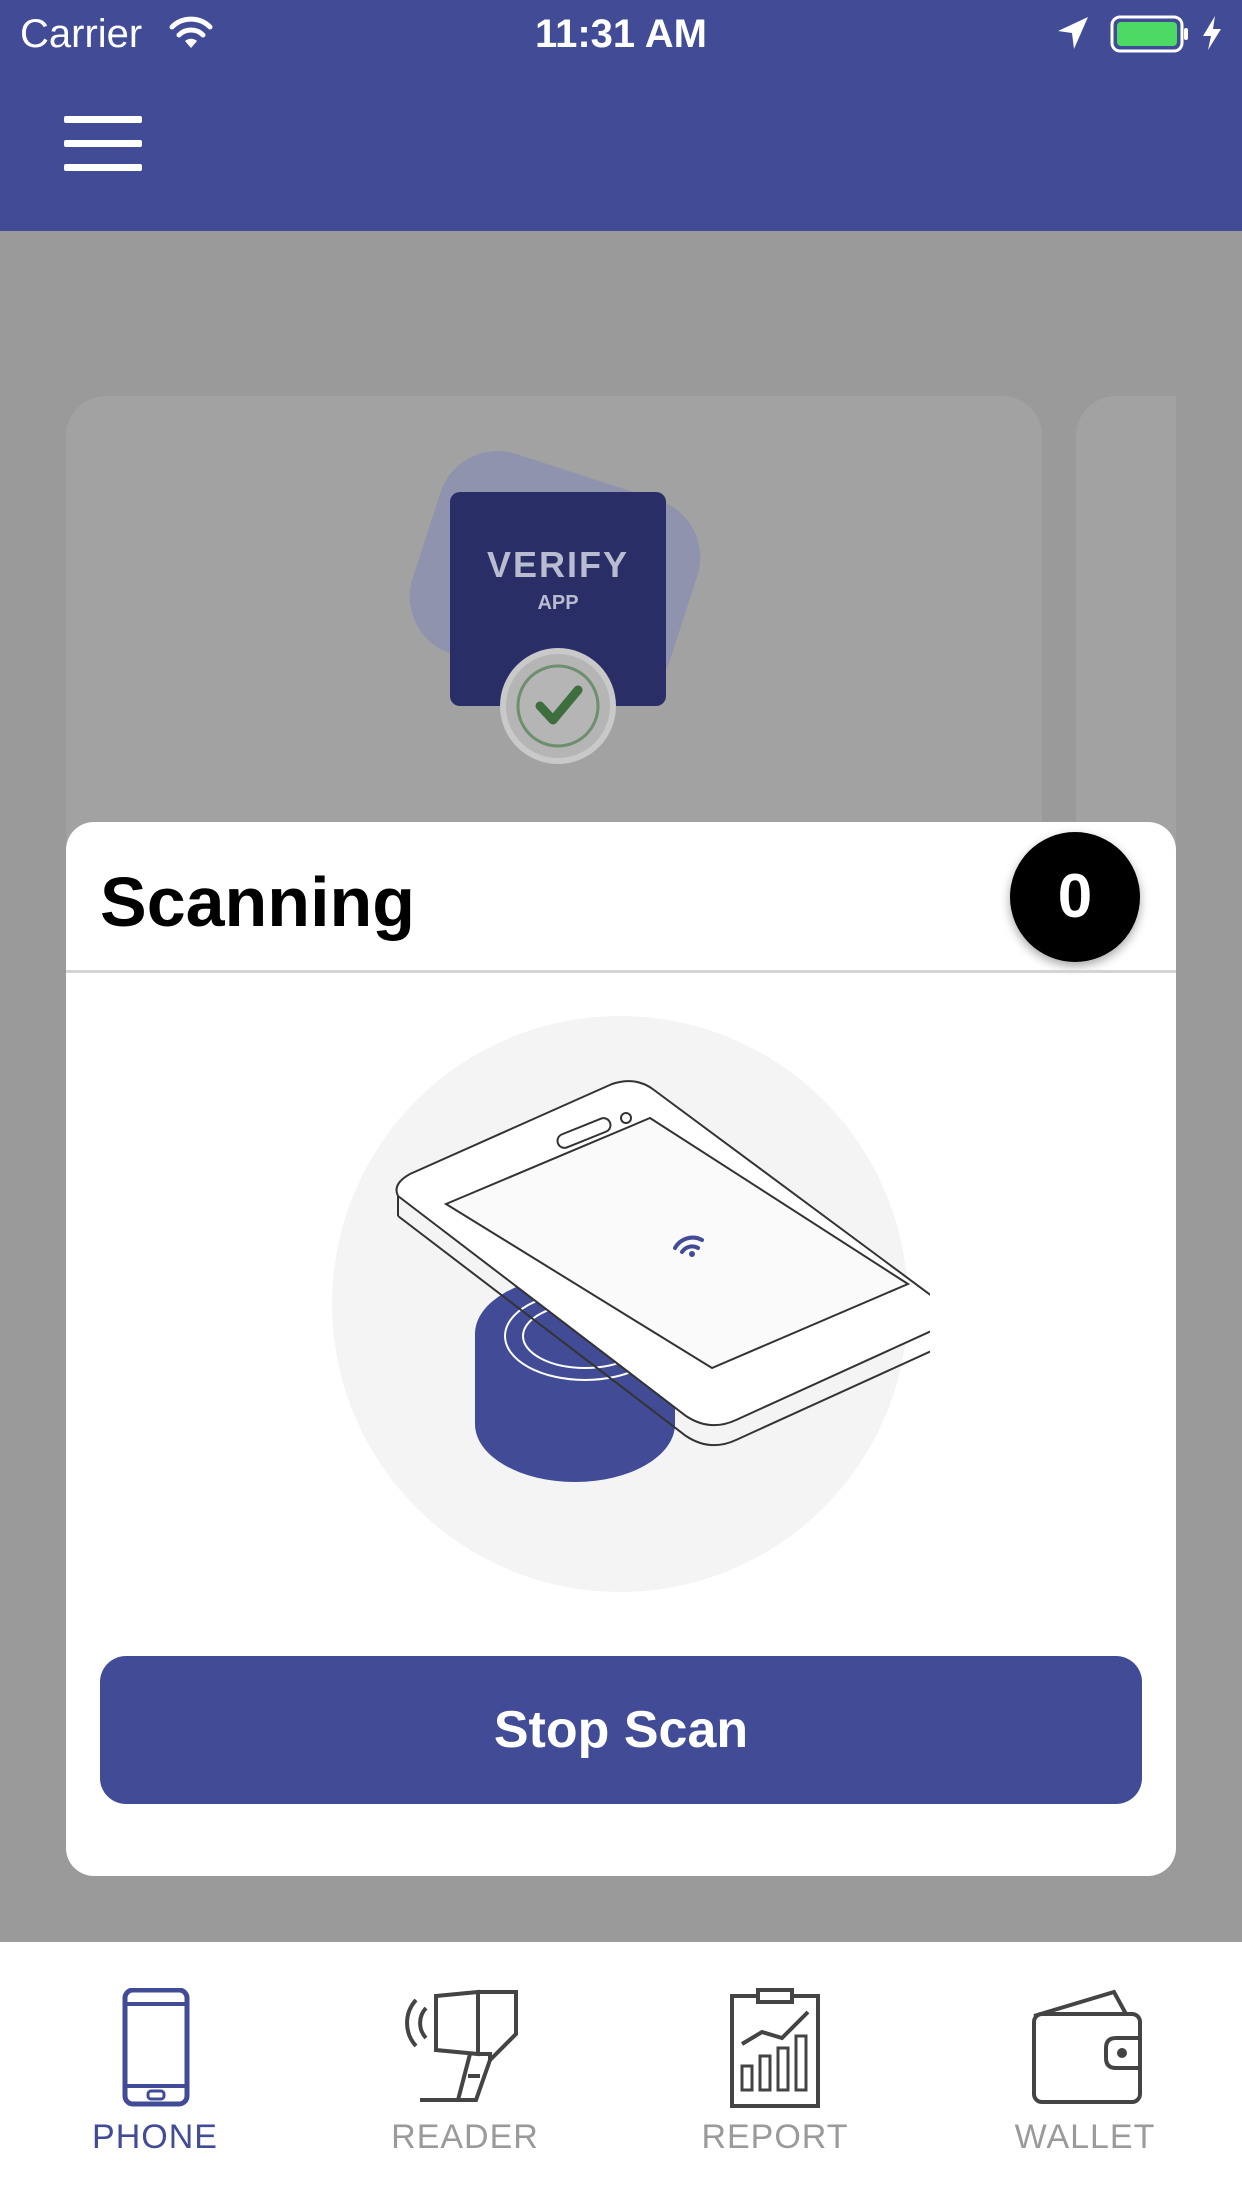 This screenshot has height=2208, width=1242. What do you see at coordinates (558, 706) in the screenshot?
I see `verified-seal-icon` at bounding box center [558, 706].